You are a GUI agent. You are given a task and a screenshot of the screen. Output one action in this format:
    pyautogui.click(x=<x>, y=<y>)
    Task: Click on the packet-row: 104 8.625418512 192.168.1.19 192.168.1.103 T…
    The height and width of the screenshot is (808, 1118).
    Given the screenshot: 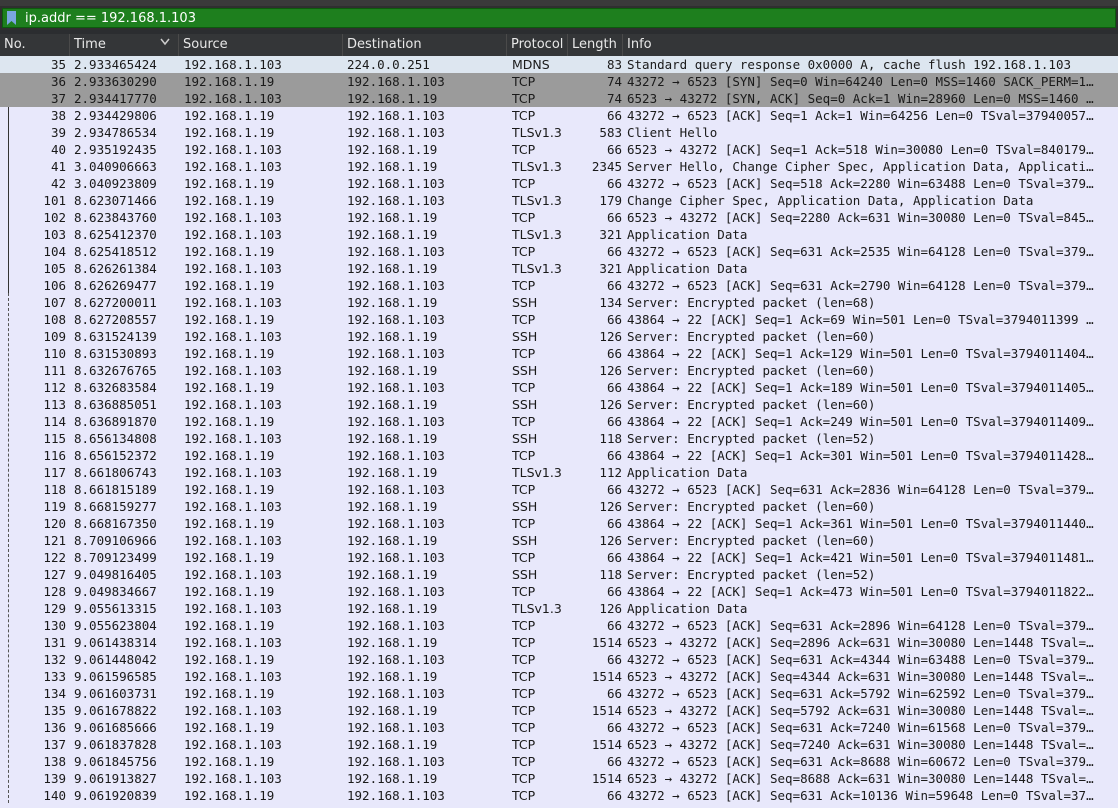 What is the action you would take?
    pyautogui.click(x=559, y=251)
    